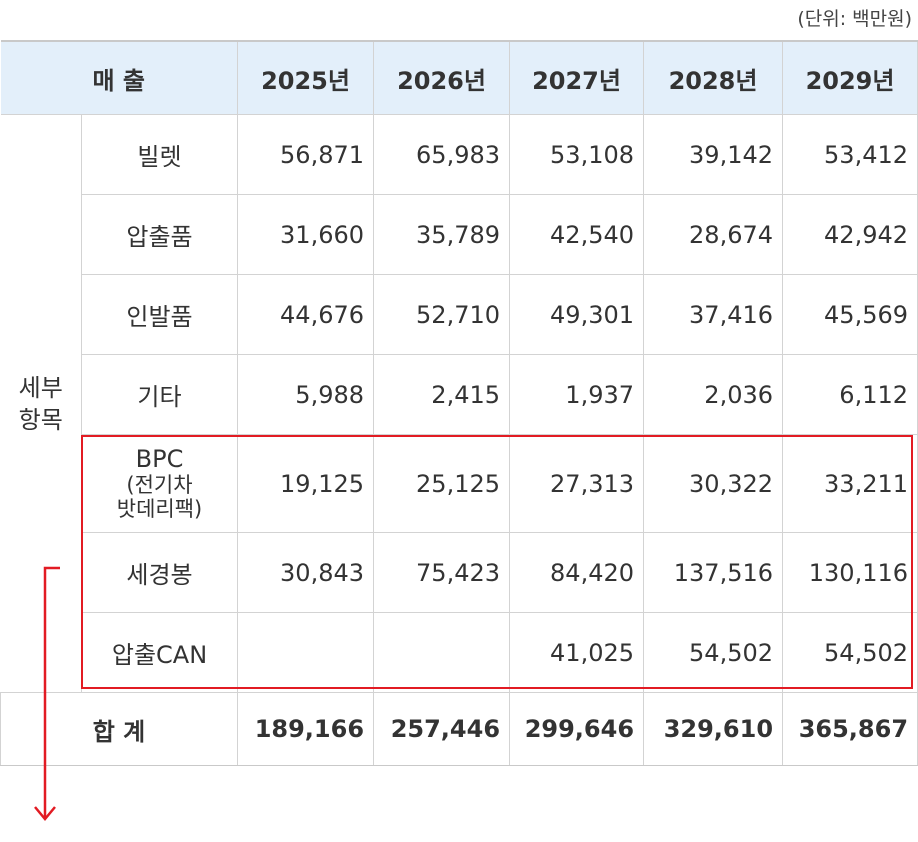  What do you see at coordinates (713, 483) in the screenshot?
I see `cell-value: 30,322` at bounding box center [713, 483].